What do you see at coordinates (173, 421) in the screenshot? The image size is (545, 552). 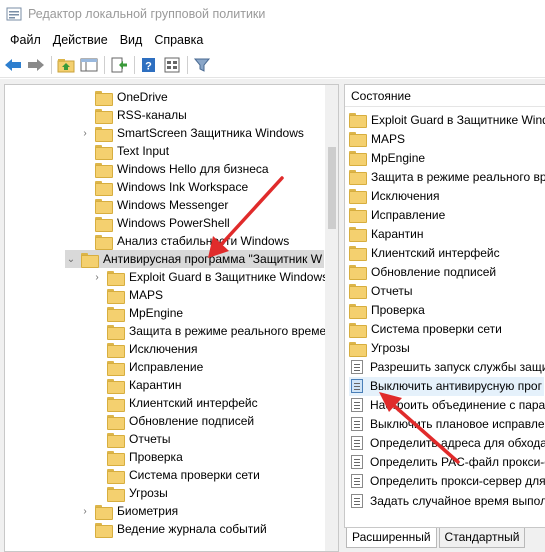 I see `tree-item: Обновление подписей` at bounding box center [173, 421].